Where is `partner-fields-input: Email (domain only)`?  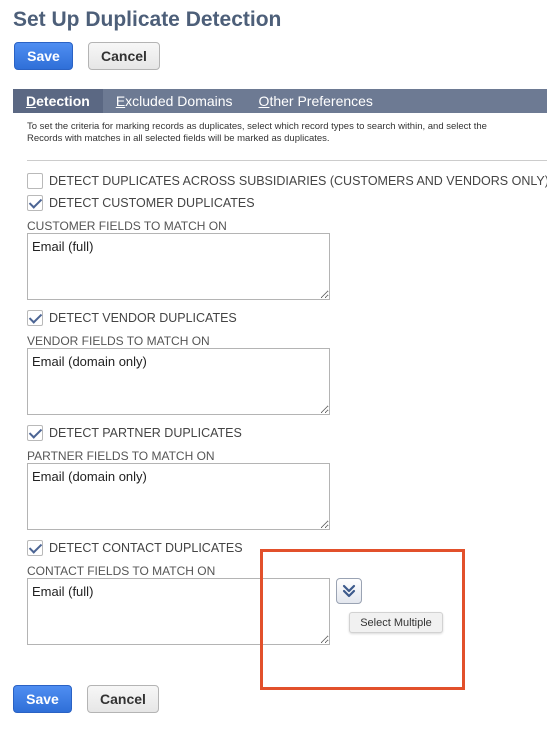 partner-fields-input: Email (domain only) is located at coordinates (178, 496).